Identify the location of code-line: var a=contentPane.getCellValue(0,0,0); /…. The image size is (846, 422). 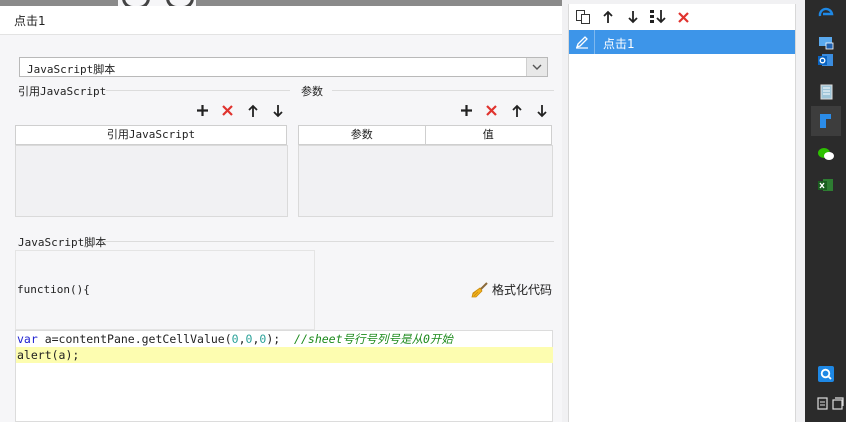
(235, 339).